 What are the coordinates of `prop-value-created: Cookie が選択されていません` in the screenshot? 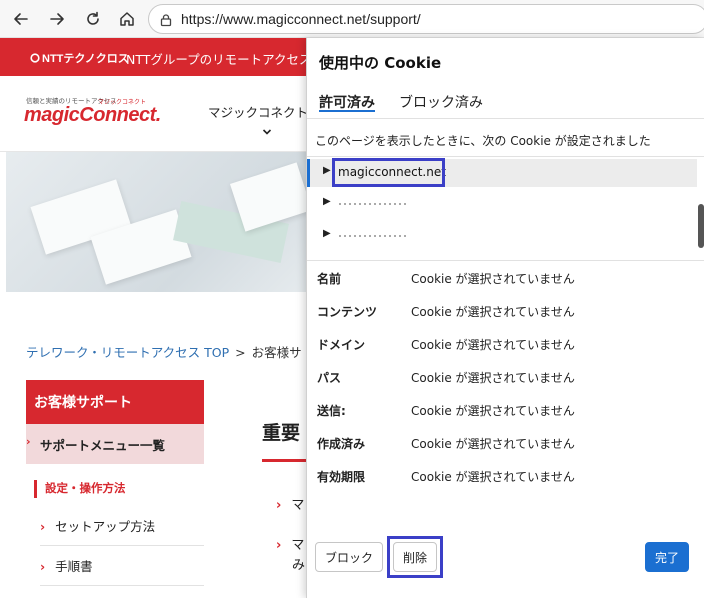 It's located at (493, 444).